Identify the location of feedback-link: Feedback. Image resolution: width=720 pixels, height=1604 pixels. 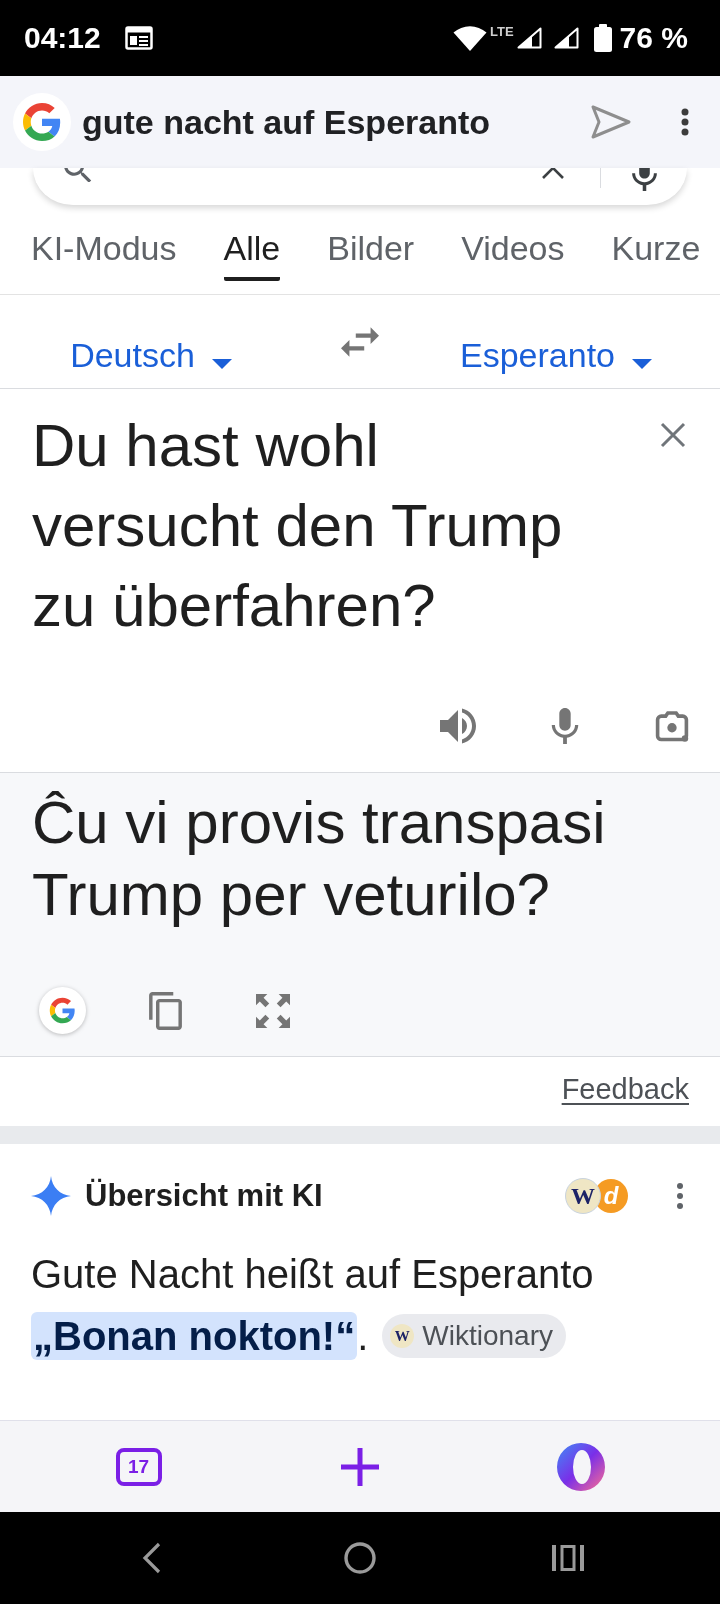
(625, 1089).